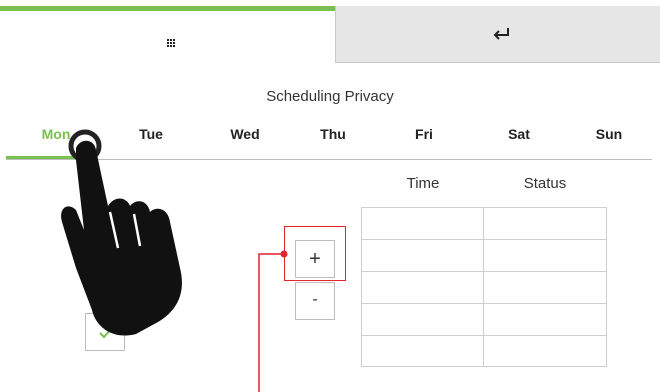 This screenshot has height=392, width=660. Describe the element at coordinates (333, 134) in the screenshot. I see `day-thu: Thu` at that location.